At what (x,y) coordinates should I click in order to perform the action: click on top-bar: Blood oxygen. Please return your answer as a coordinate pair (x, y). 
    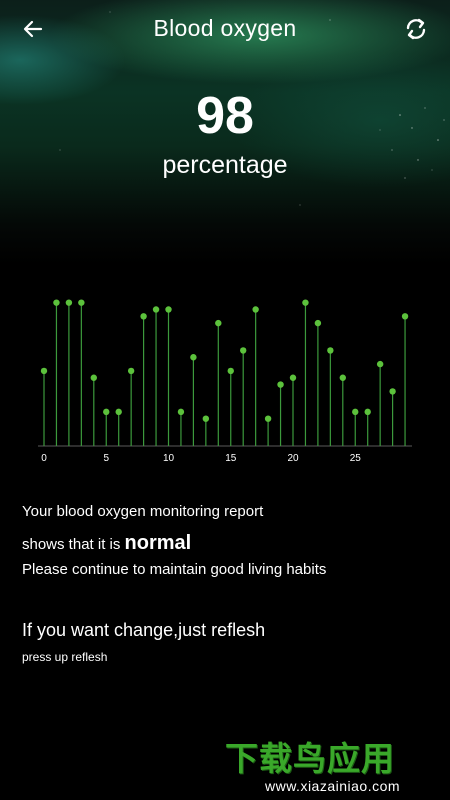
    Looking at the image, I should click on (225, 30).